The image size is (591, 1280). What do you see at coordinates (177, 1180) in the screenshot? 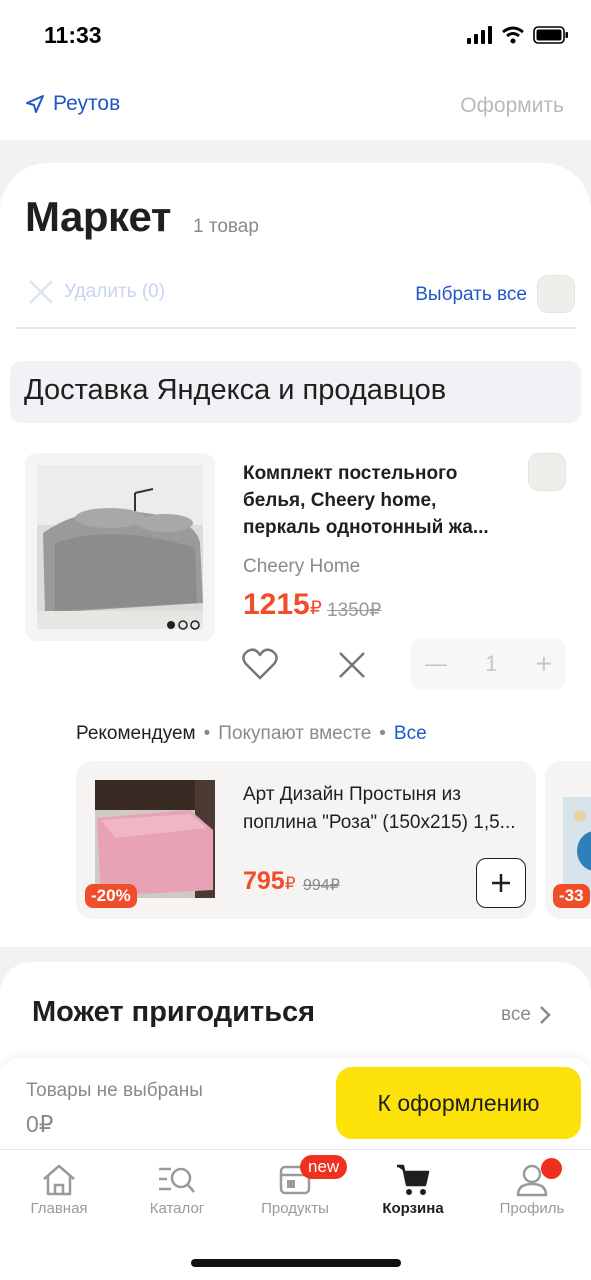
I see `catalog-search-icon` at bounding box center [177, 1180].